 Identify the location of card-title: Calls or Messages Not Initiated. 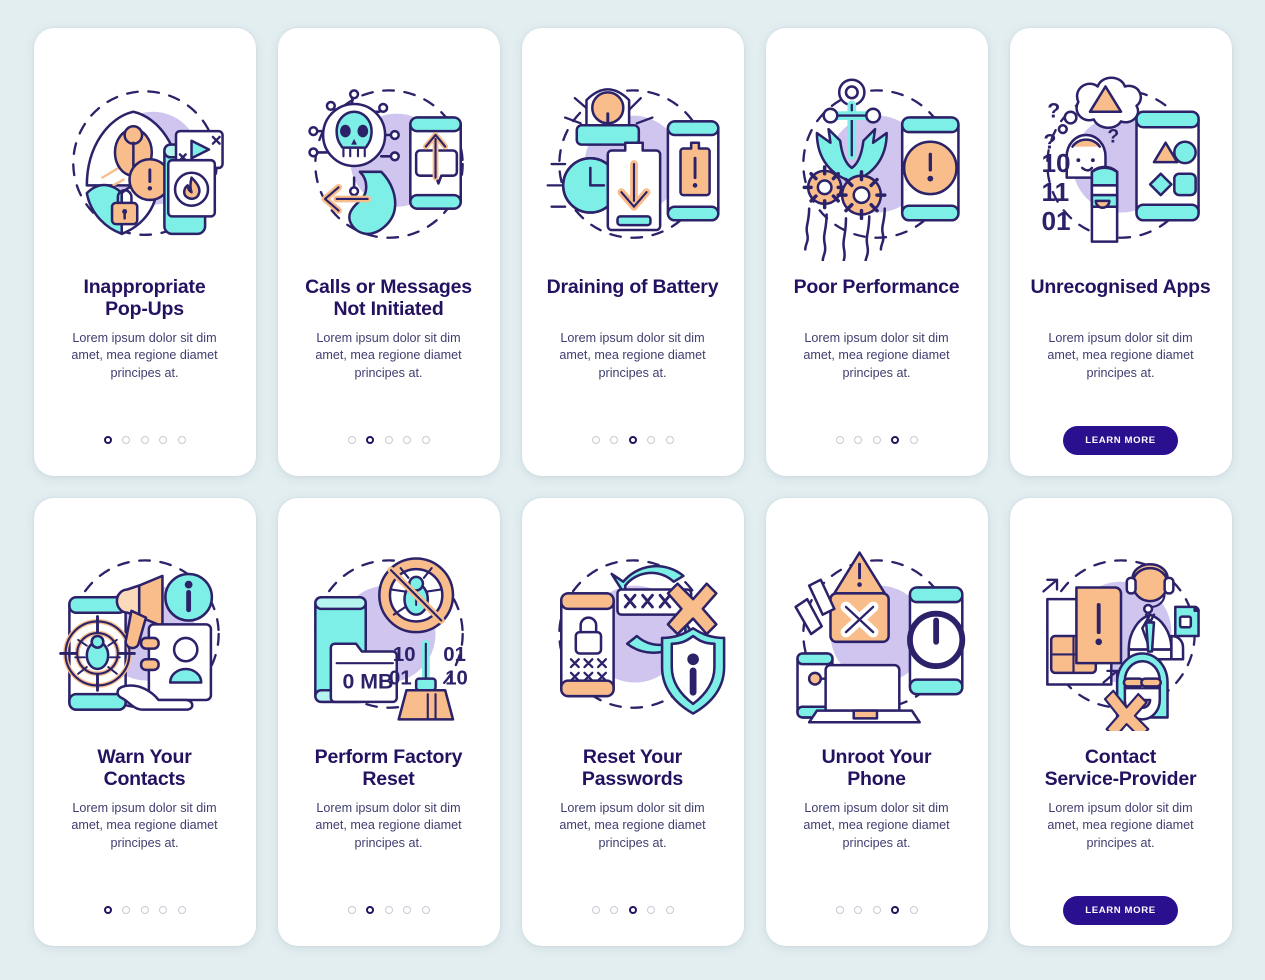
(388, 299).